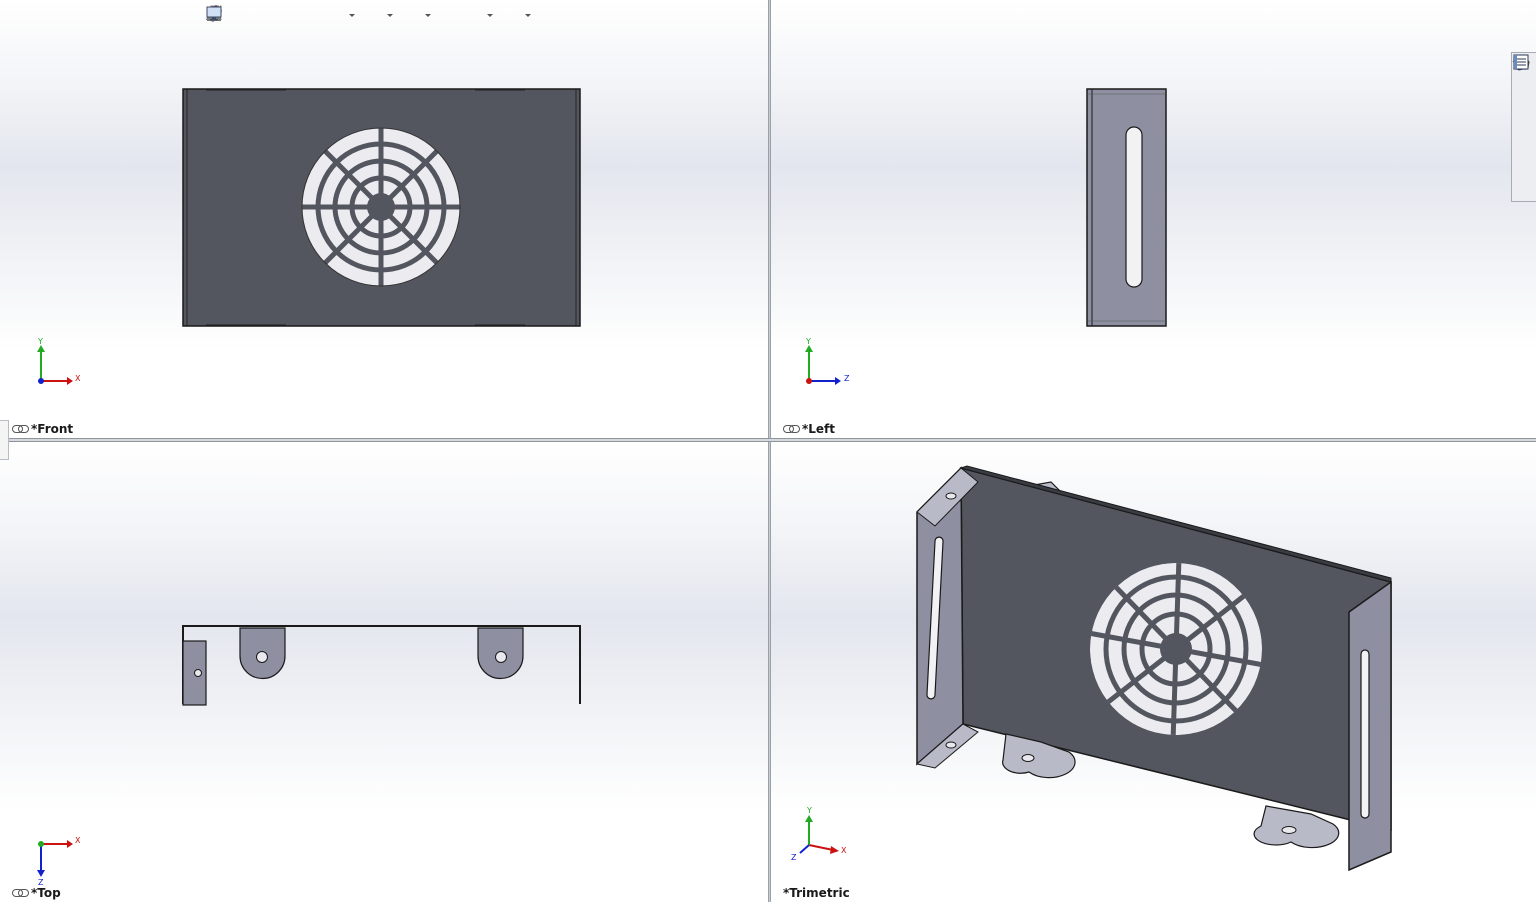  Describe the element at coordinates (59, 861) in the screenshot. I see `axis-triad: X Z` at that location.